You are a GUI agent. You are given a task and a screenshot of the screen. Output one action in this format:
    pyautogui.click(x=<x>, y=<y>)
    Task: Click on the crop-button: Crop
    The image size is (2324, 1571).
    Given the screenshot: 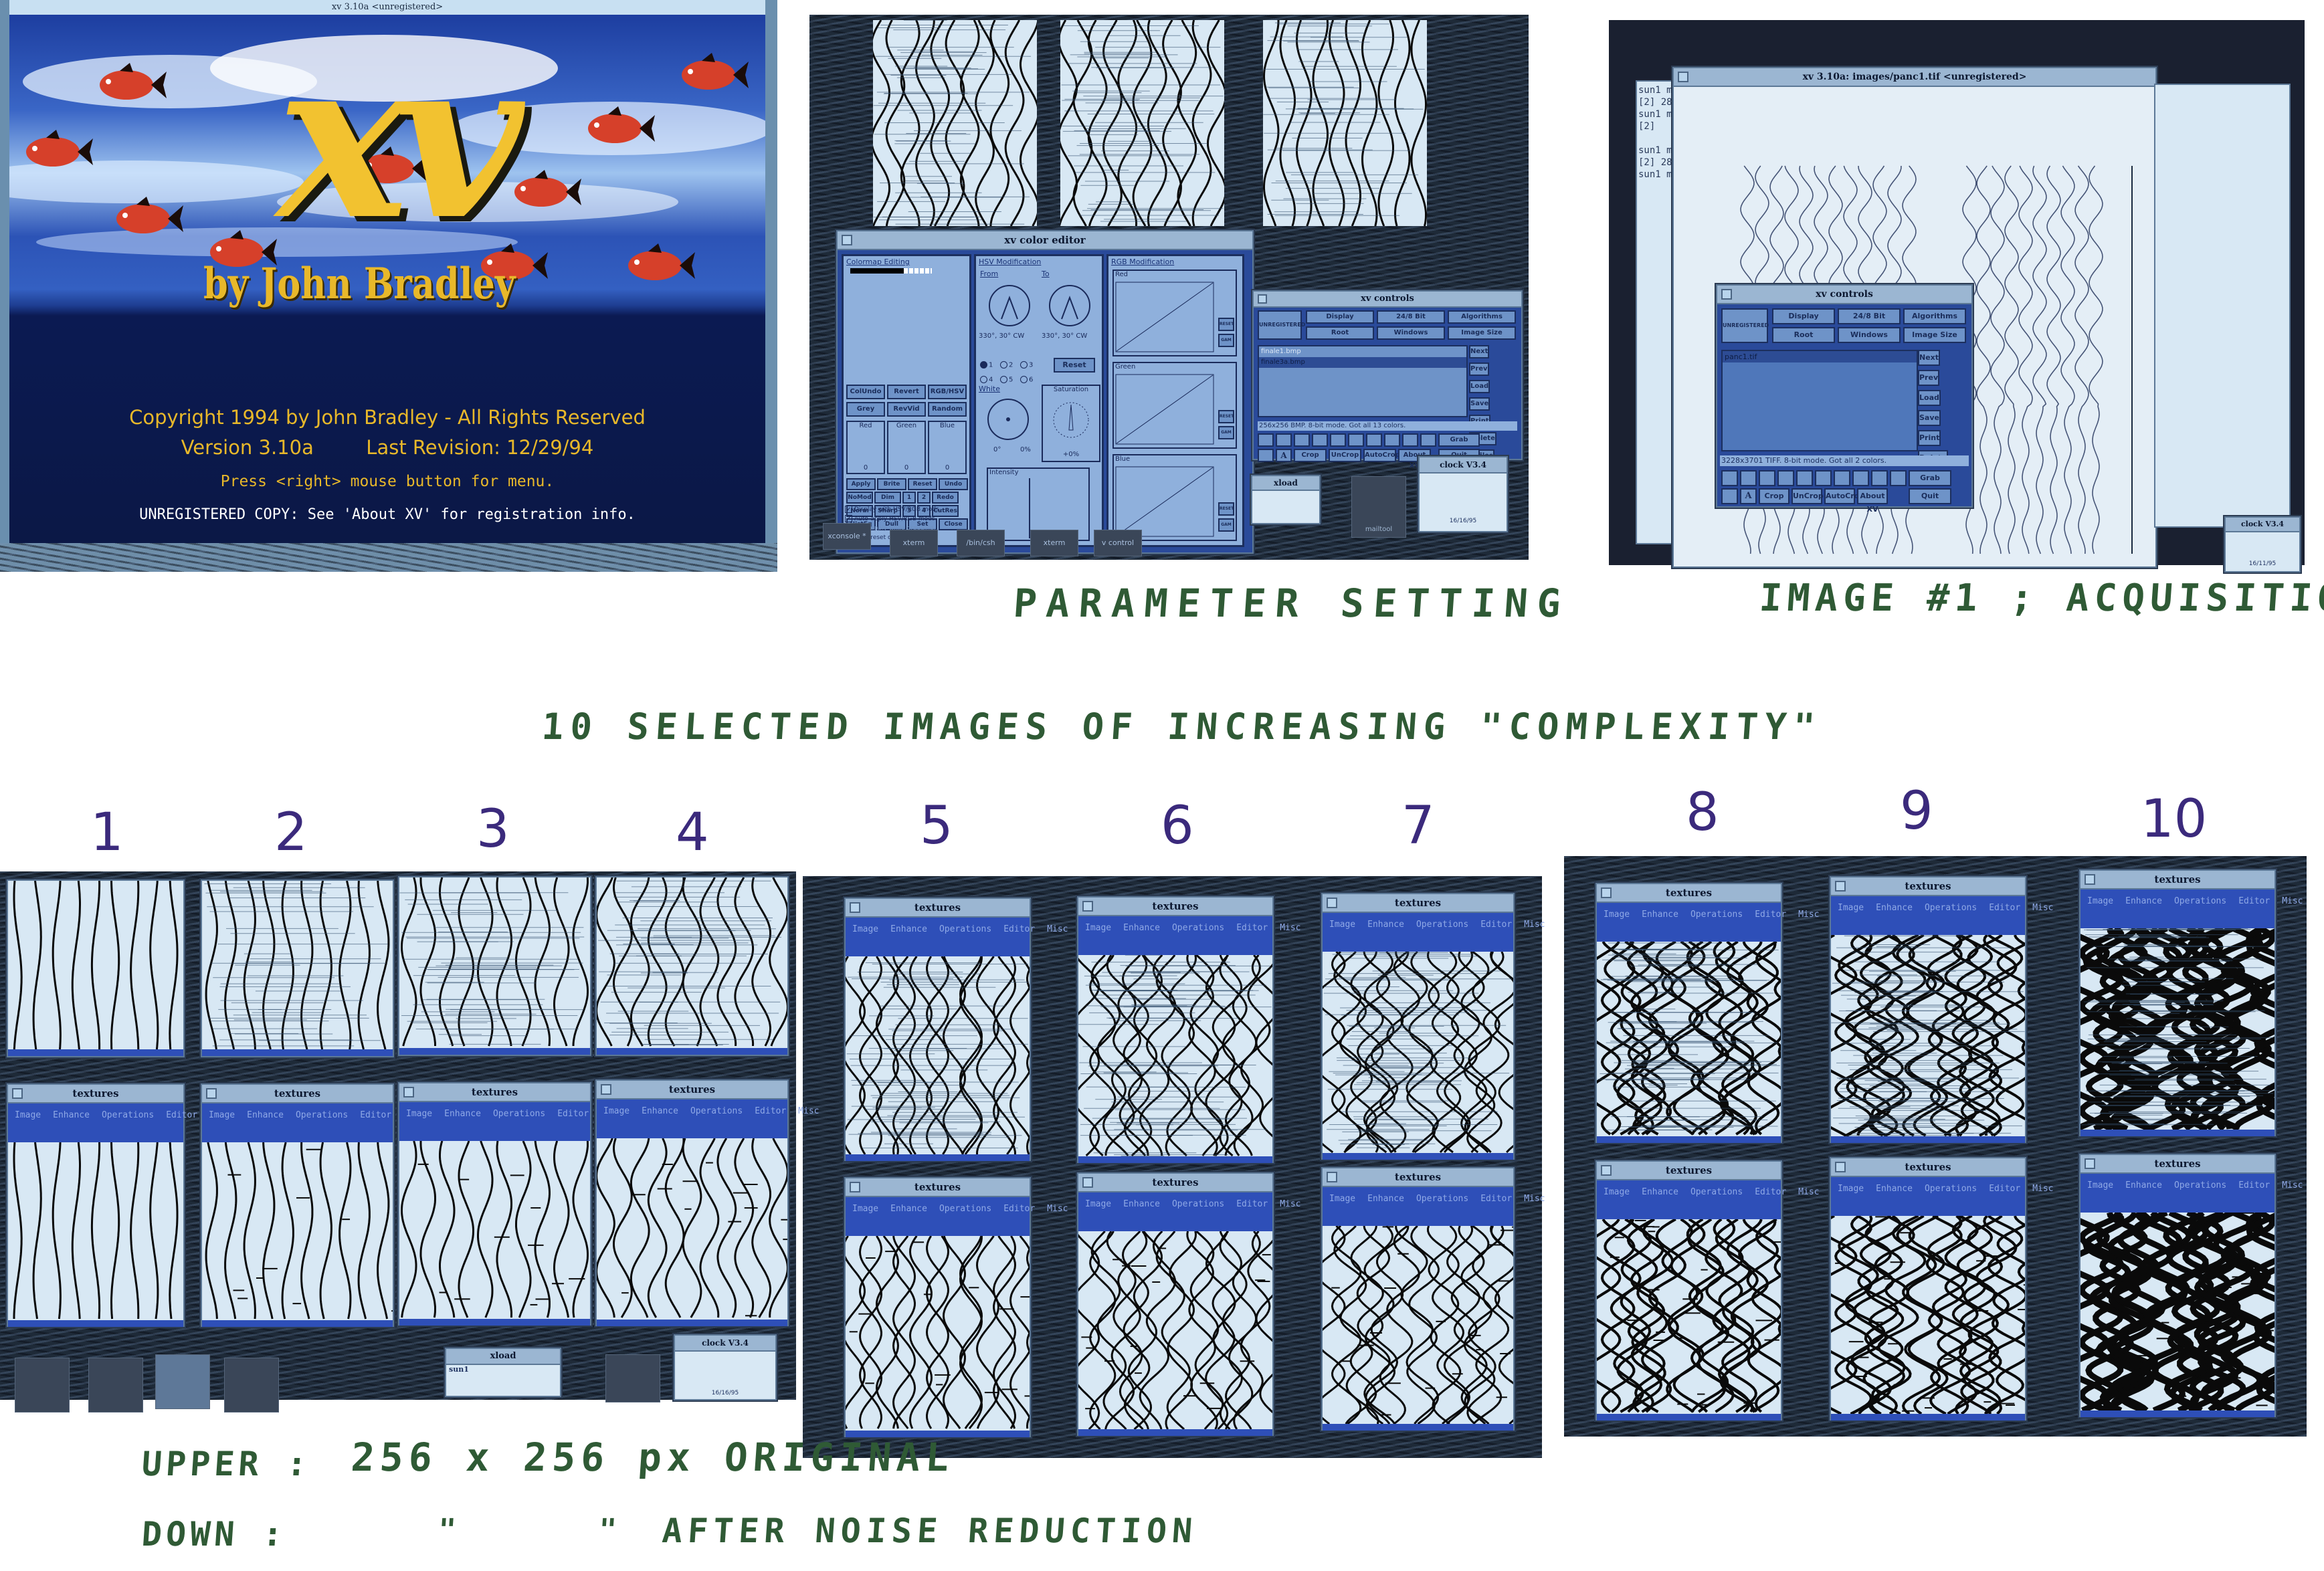 What is the action you would take?
    pyautogui.click(x=1310, y=455)
    